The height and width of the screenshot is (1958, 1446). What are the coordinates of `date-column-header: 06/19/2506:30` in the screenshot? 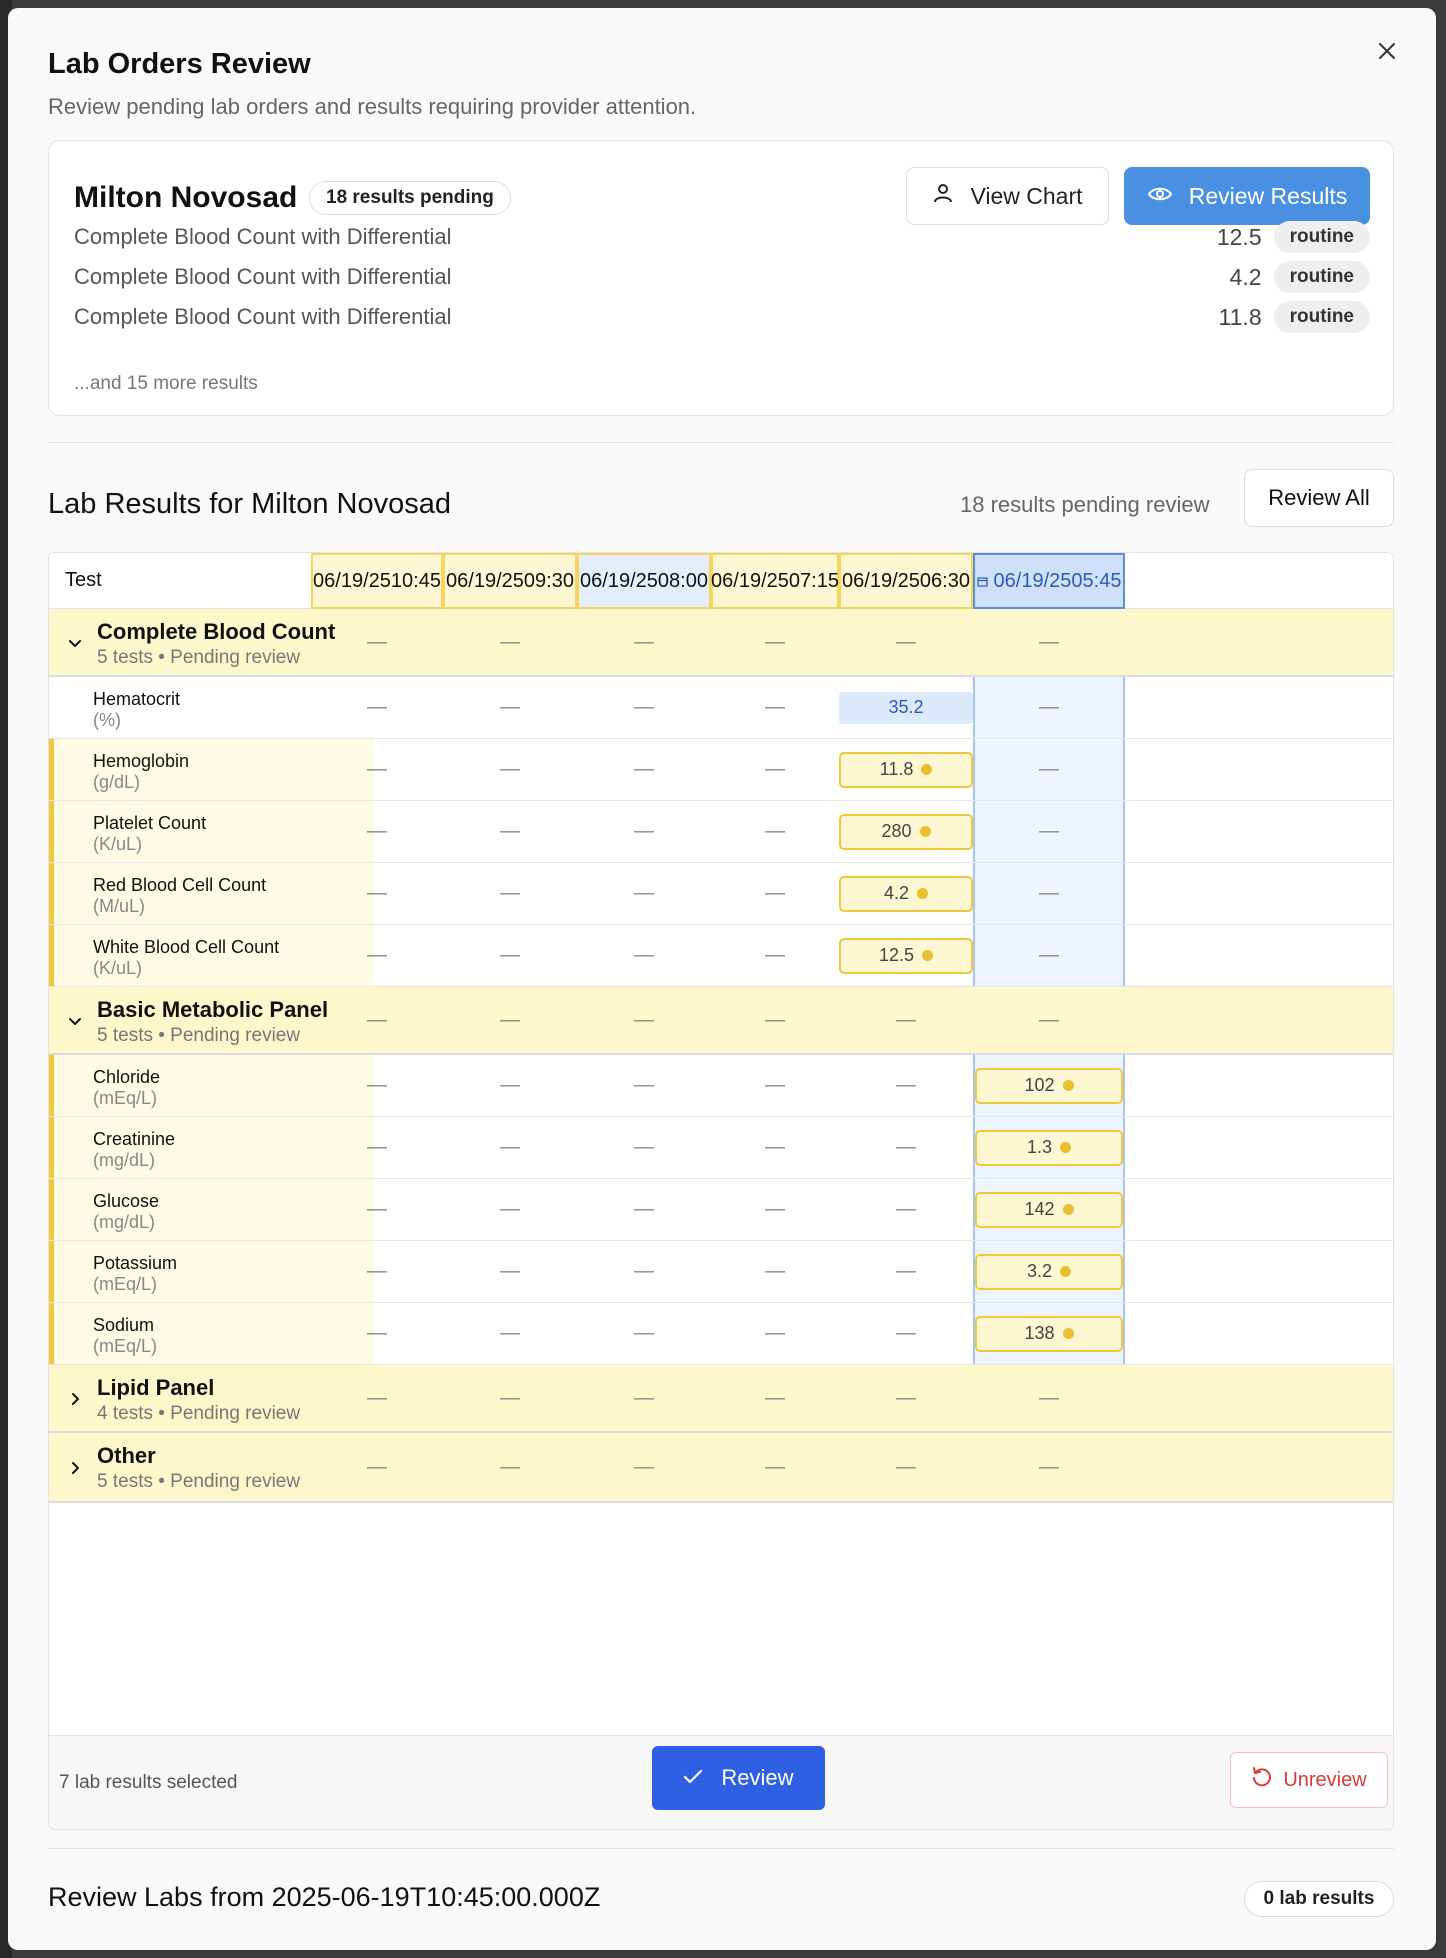 It's located at (906, 581).